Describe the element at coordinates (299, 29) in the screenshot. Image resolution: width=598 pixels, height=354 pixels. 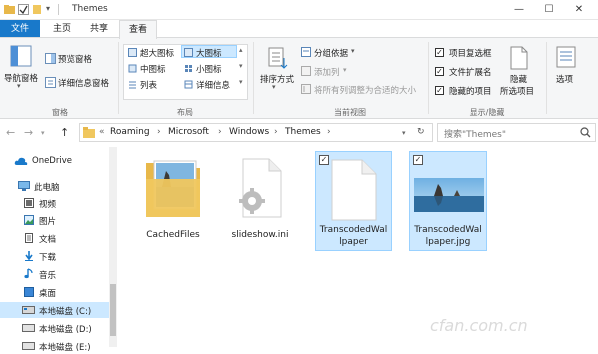
I see `ribbon-tabs: 文件 主页 共享 查看` at that location.